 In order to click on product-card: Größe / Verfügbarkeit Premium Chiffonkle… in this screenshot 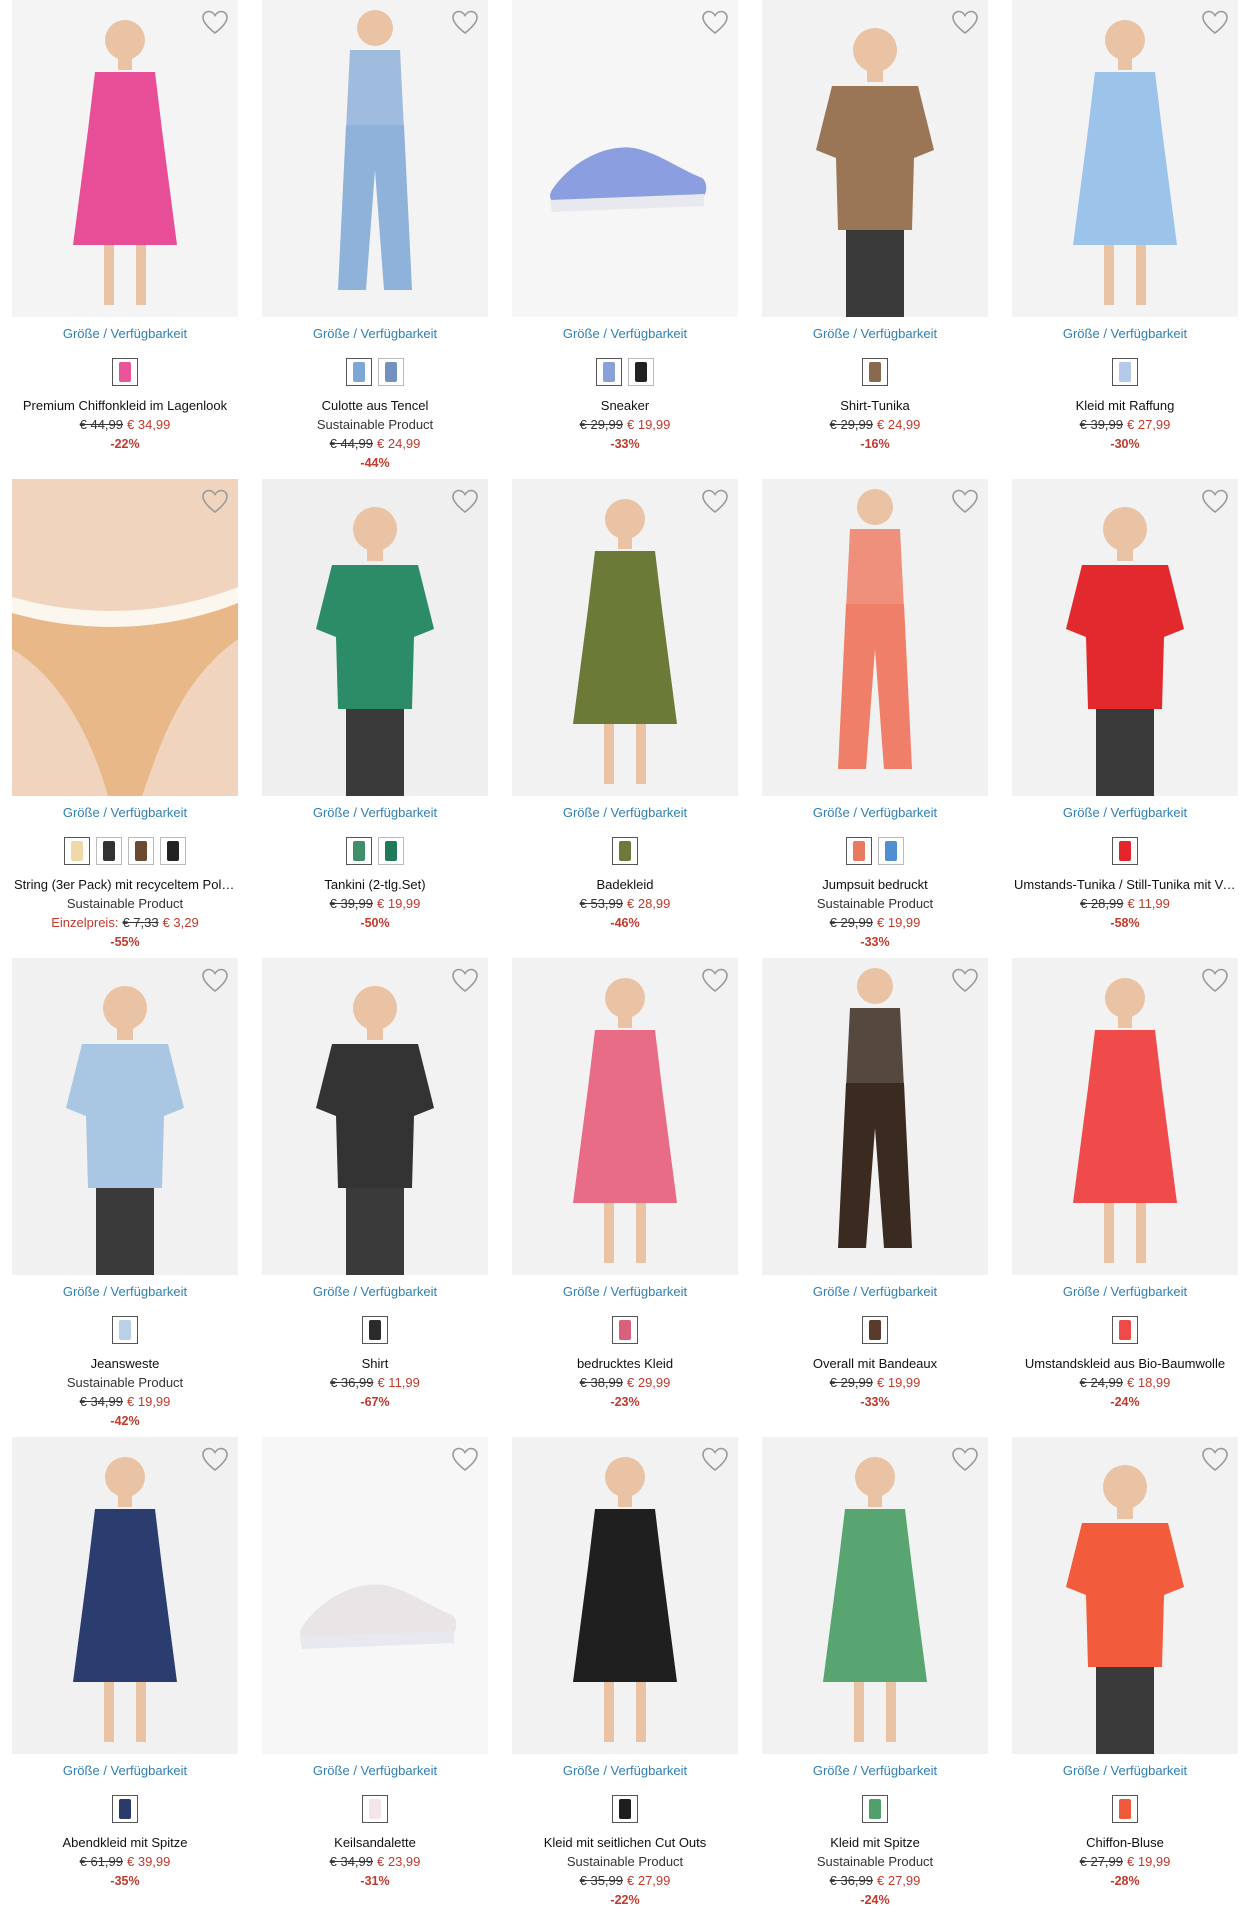, I will do `click(125, 235)`.